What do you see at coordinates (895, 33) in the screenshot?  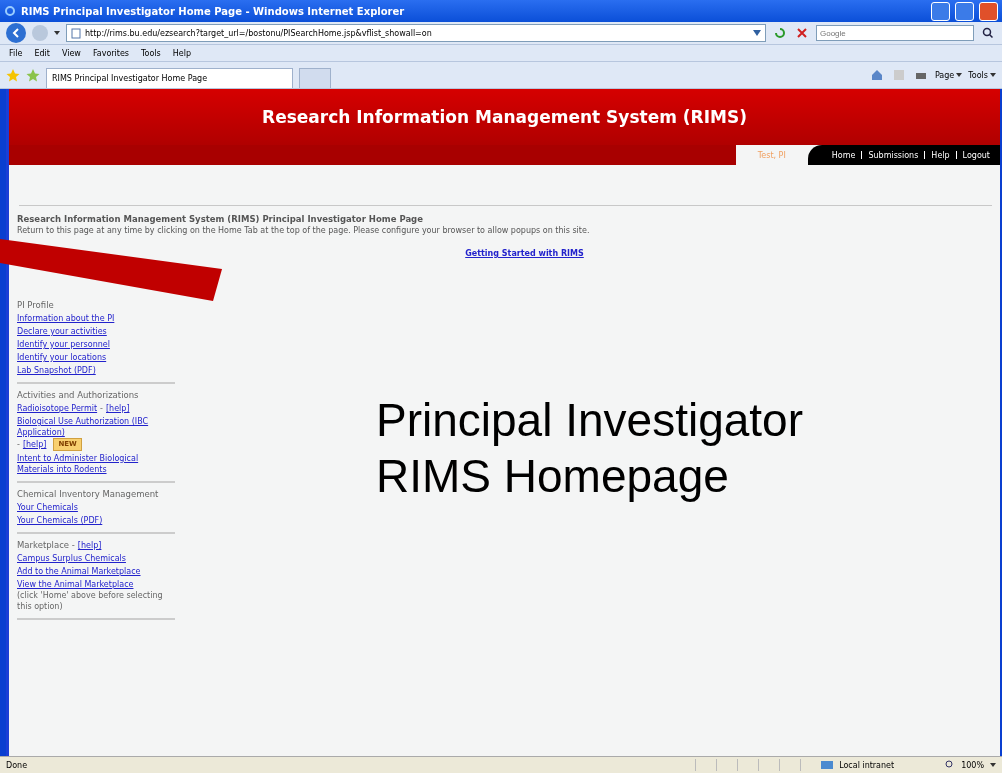 I see `search-field: Google` at bounding box center [895, 33].